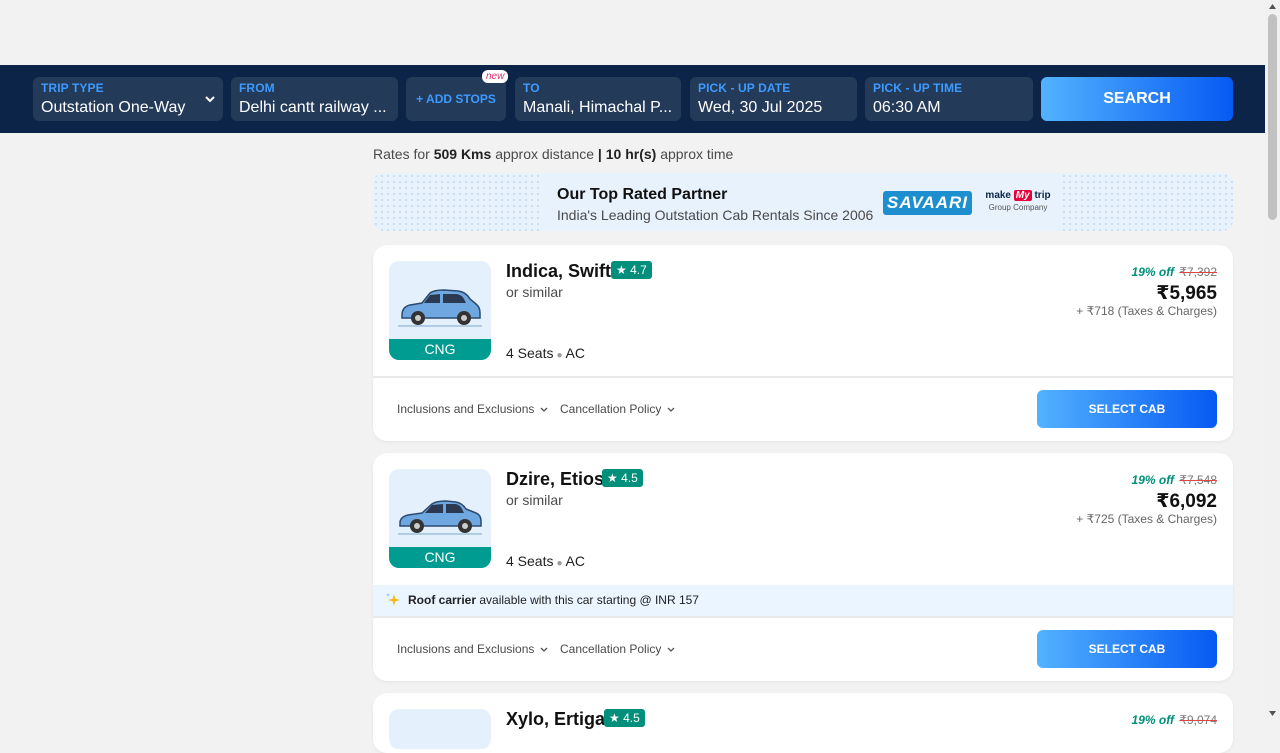 This screenshot has width=1280, height=753. I want to click on mmt-my: My, so click(1022, 195).